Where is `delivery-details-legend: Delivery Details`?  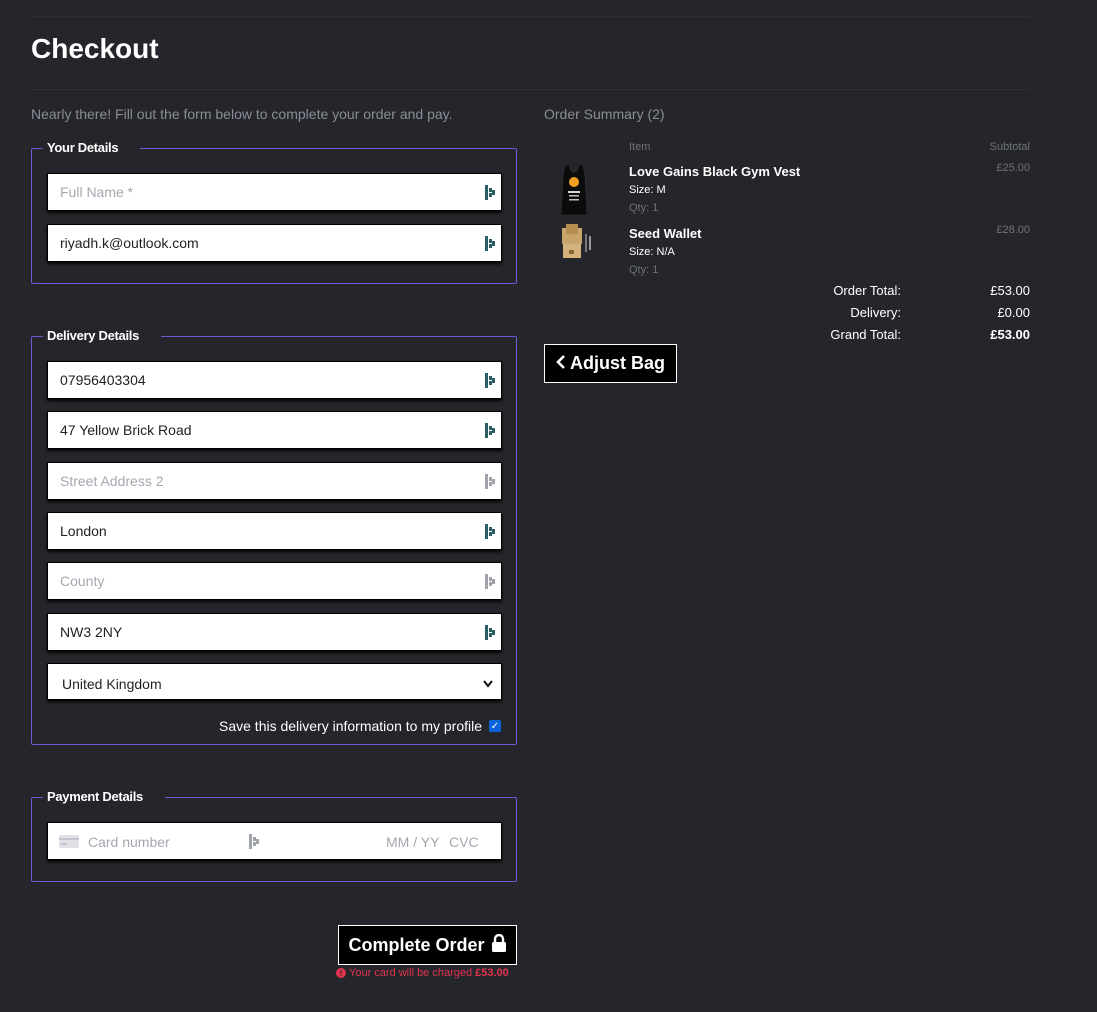 delivery-details-legend: Delivery Details is located at coordinates (102, 335).